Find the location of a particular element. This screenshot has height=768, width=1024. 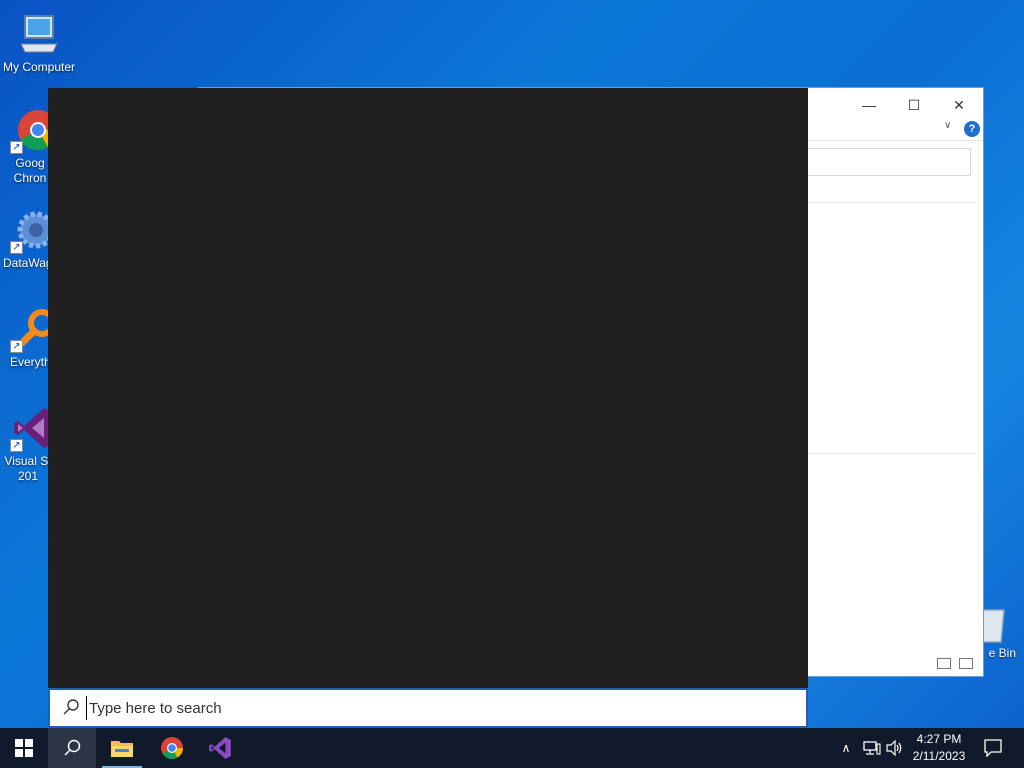

computer-icon is located at coordinates (39, 34).